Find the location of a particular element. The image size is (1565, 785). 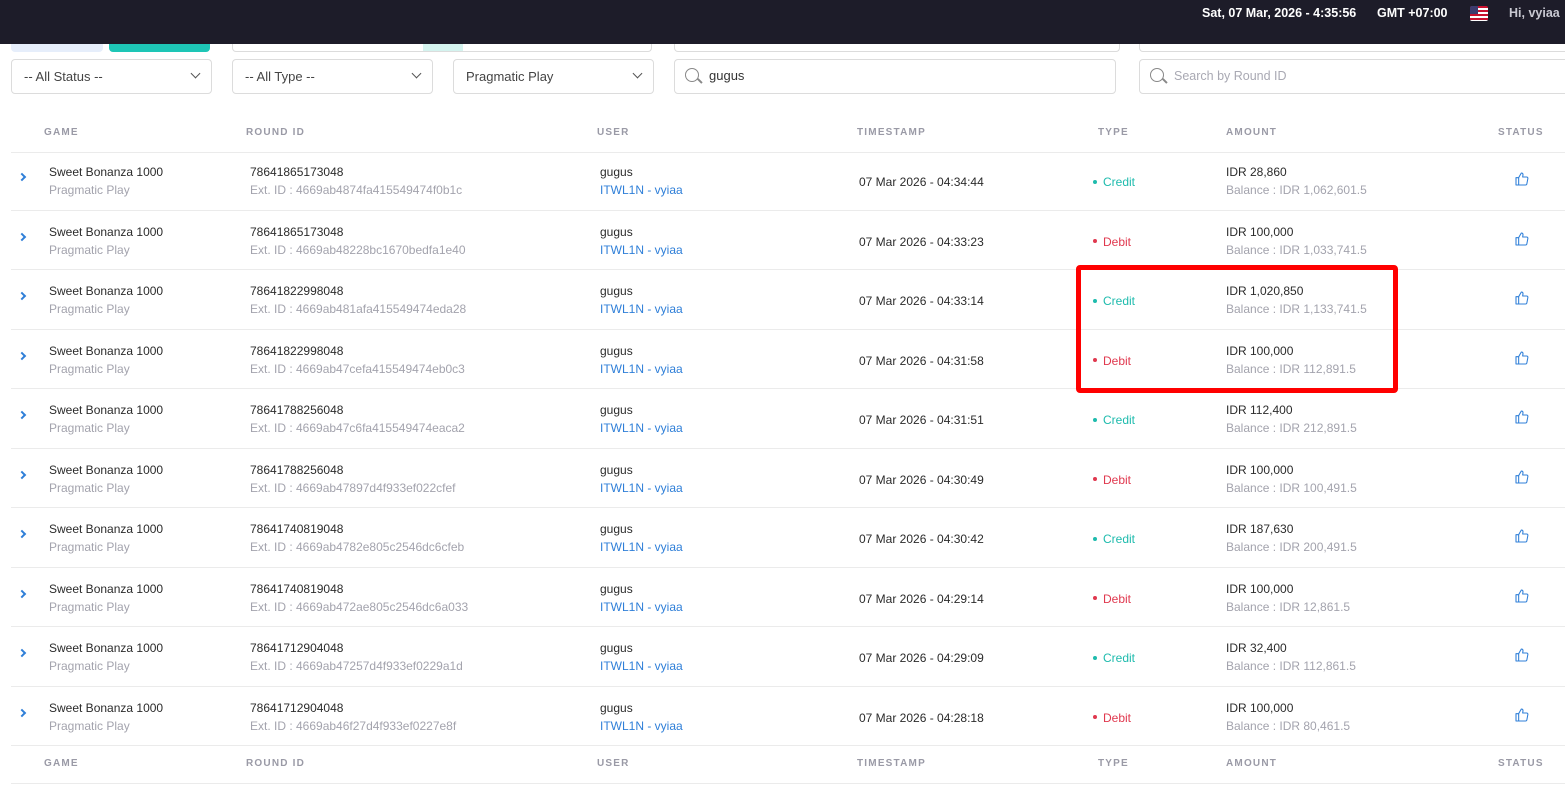

user-greeting: Hi, vyiaa is located at coordinates (1534, 13).